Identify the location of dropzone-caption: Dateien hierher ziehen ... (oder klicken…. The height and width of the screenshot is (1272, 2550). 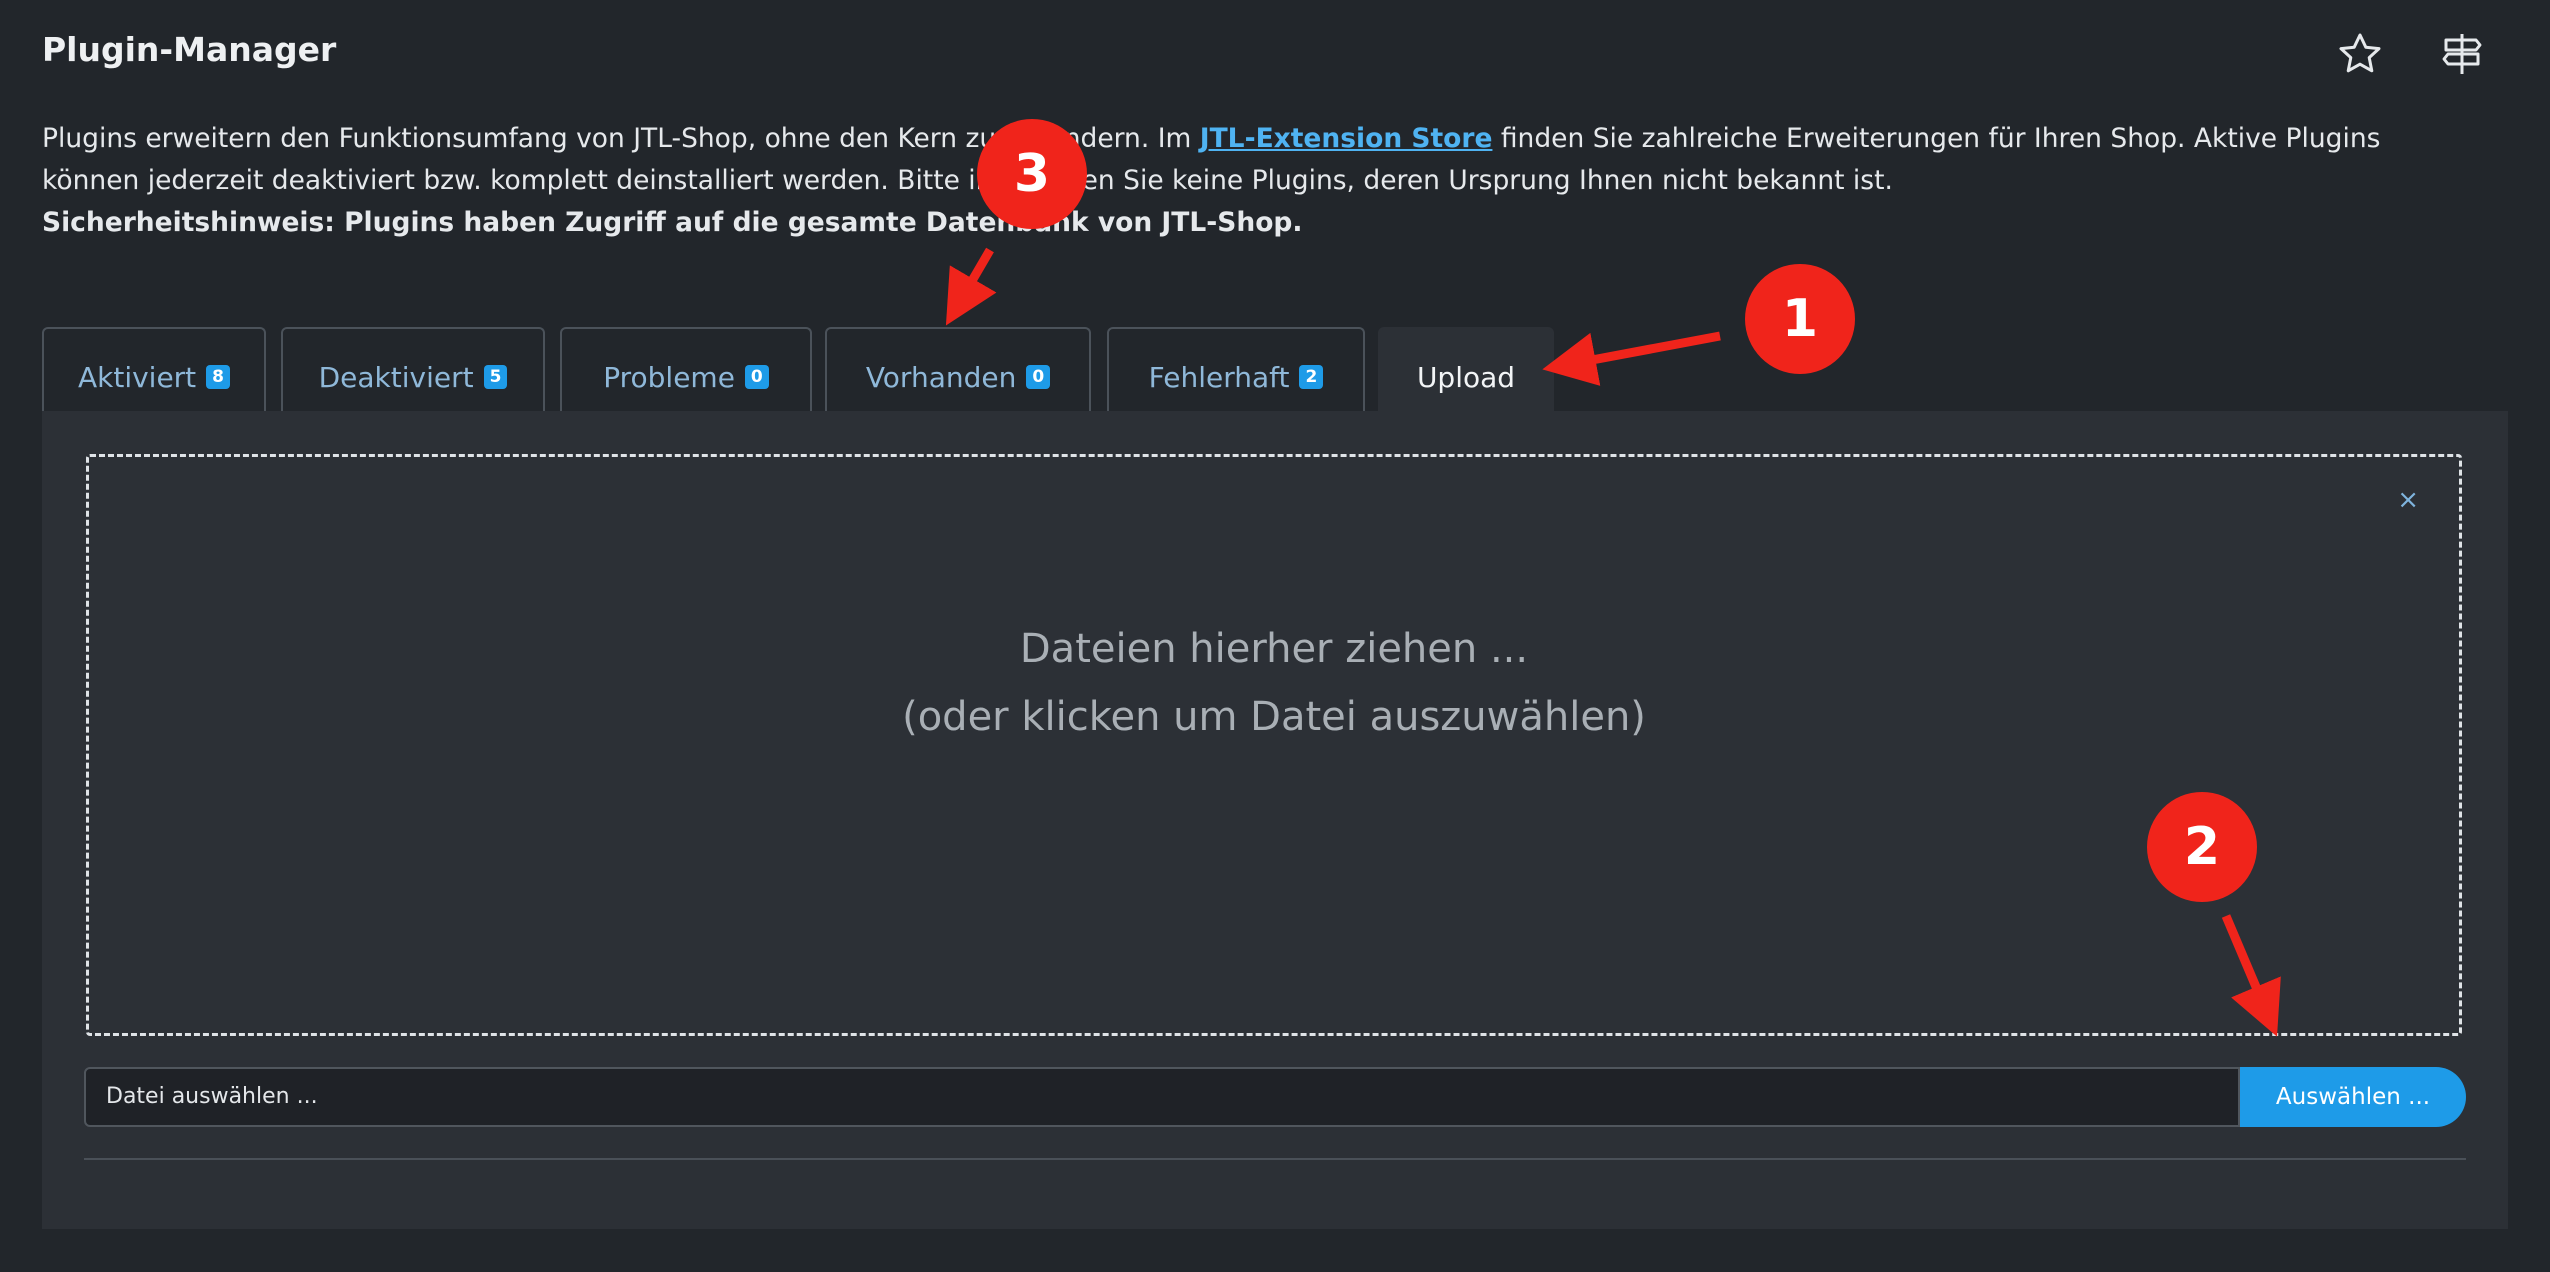
(1274, 683).